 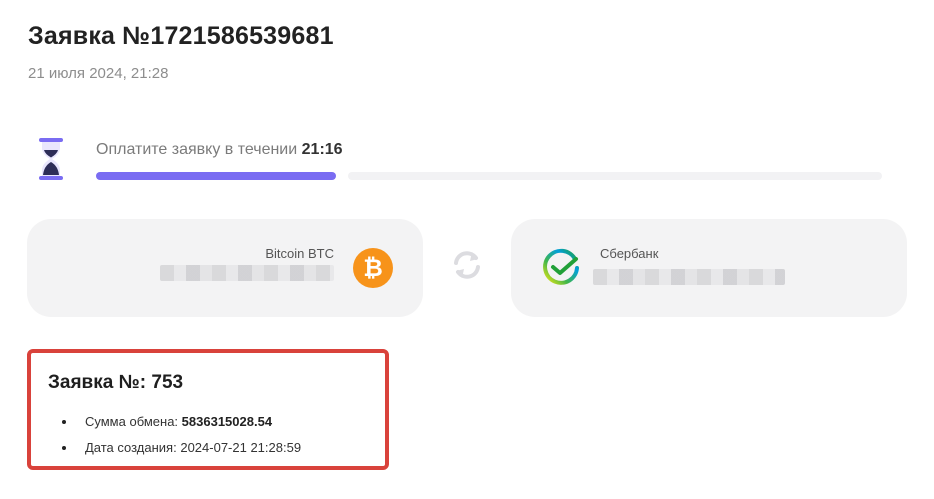 I want to click on bitcoin-icon: ₿, so click(x=373, y=268).